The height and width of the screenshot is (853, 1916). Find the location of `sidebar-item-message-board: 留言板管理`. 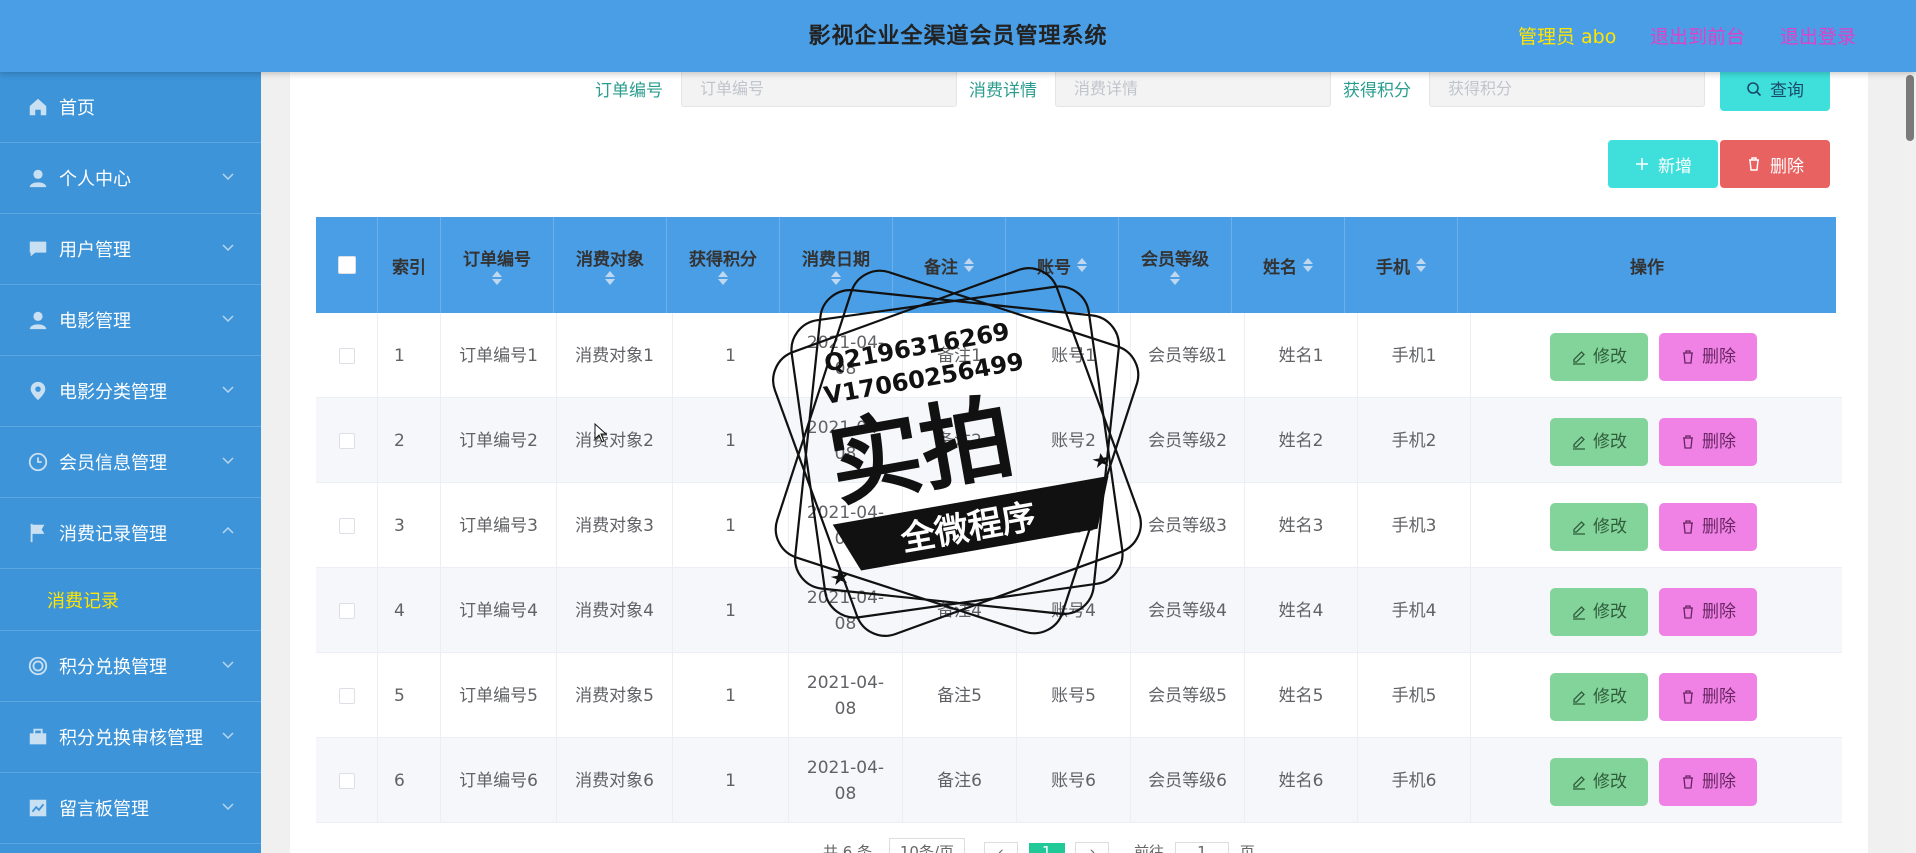

sidebar-item-message-board: 留言板管理 is located at coordinates (130, 808).